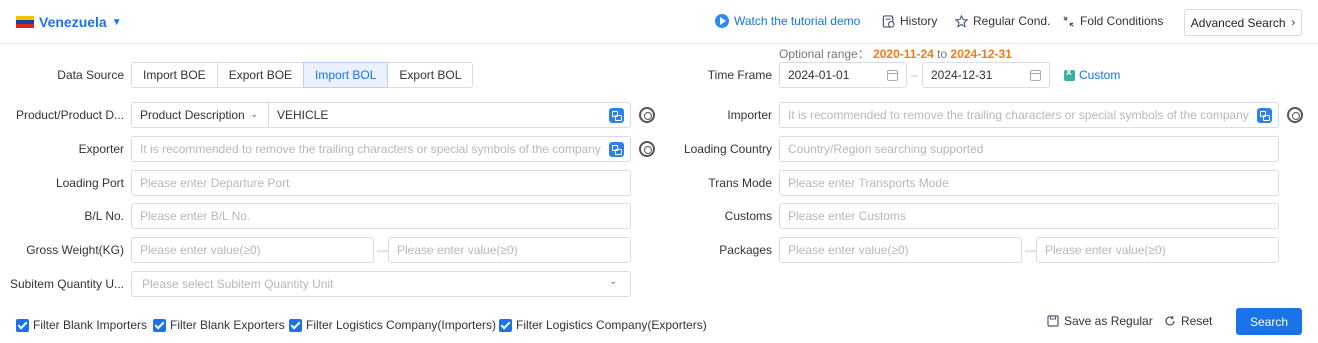 This screenshot has height=343, width=1318. I want to click on packages-max-input: Please enter value(≥0), so click(1157, 250).